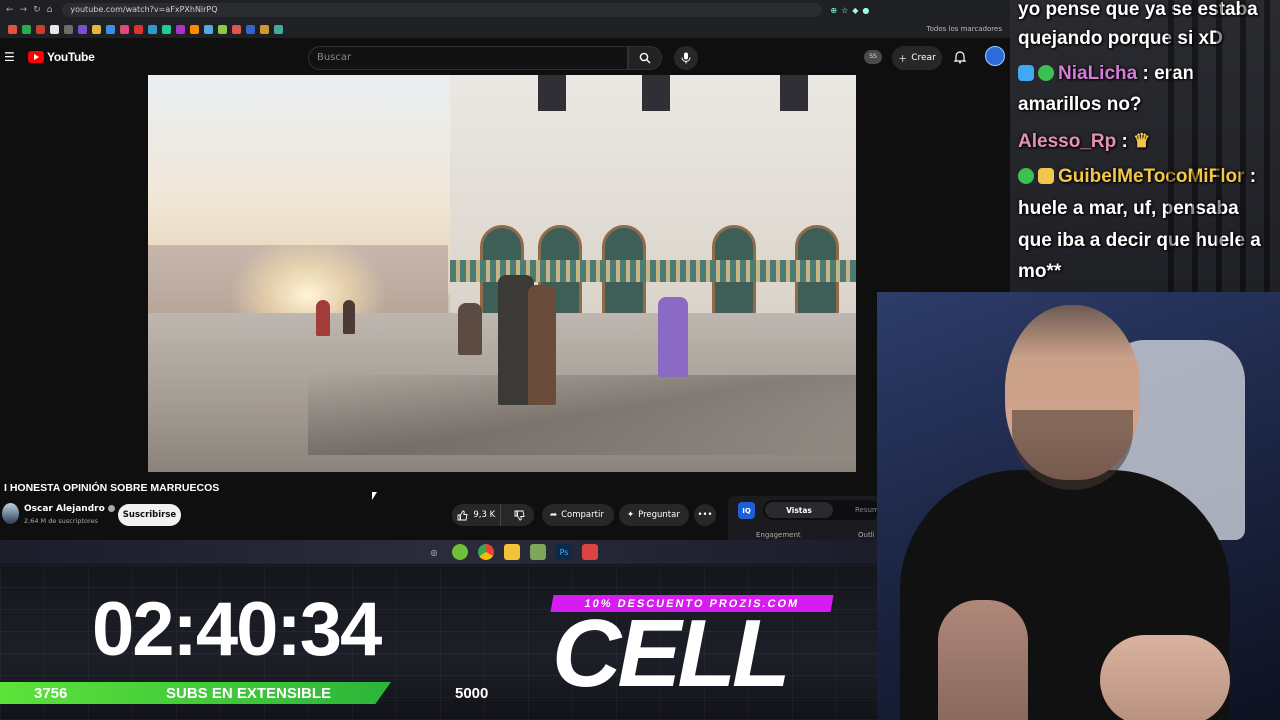  Describe the element at coordinates (1097, 73) in the screenshot. I see `chat-username: NiaLicha` at that location.